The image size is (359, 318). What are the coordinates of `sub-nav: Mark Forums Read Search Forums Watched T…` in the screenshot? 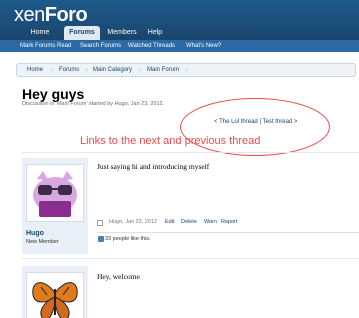 It's located at (179, 46).